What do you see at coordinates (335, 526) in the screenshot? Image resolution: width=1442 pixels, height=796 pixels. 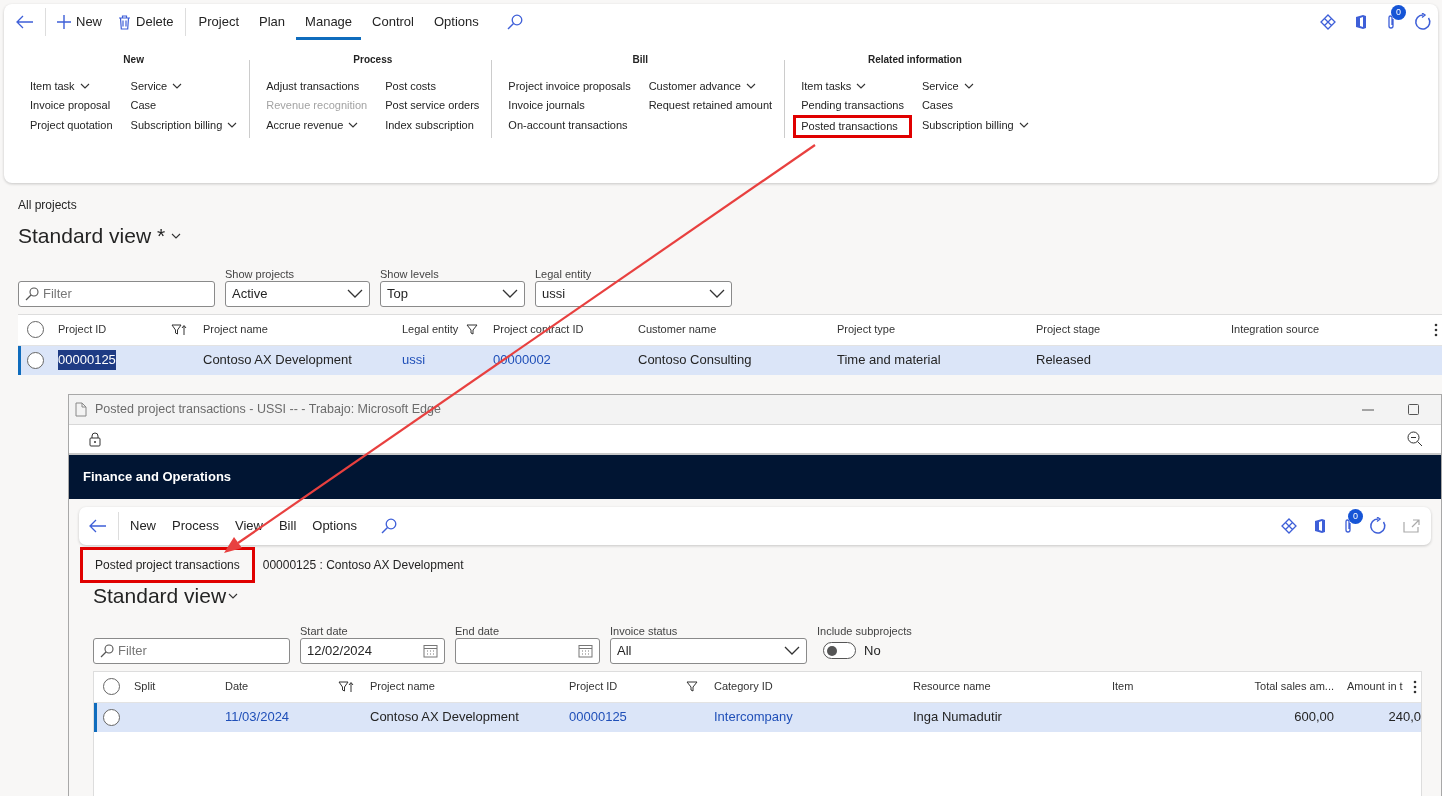 I see `menu-button: Options` at bounding box center [335, 526].